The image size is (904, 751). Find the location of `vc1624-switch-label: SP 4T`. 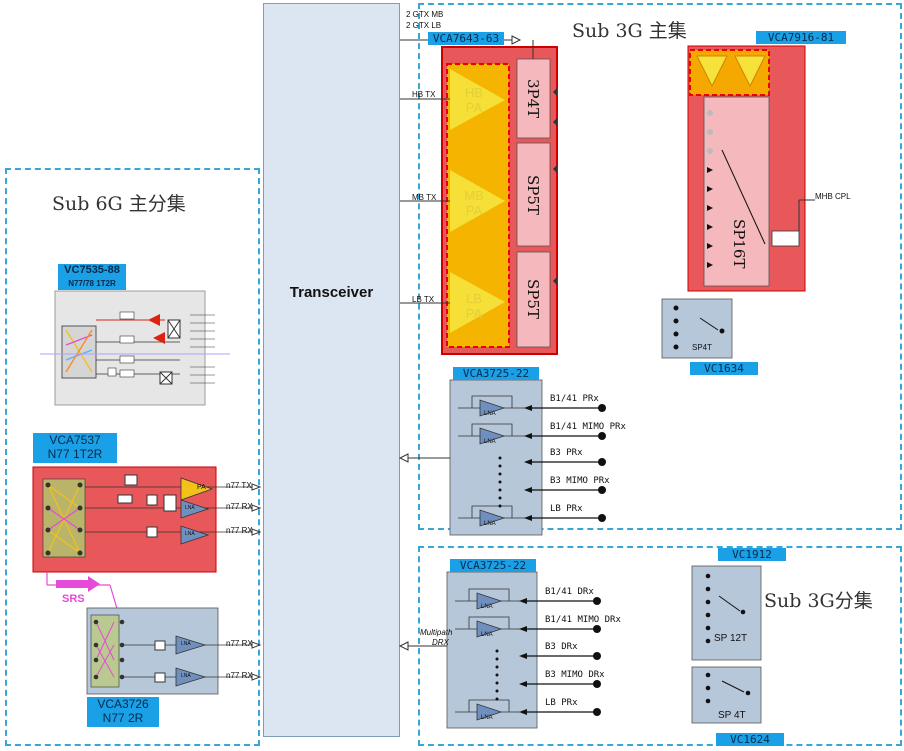

vc1624-switch-label: SP 4T is located at coordinates (732, 715).